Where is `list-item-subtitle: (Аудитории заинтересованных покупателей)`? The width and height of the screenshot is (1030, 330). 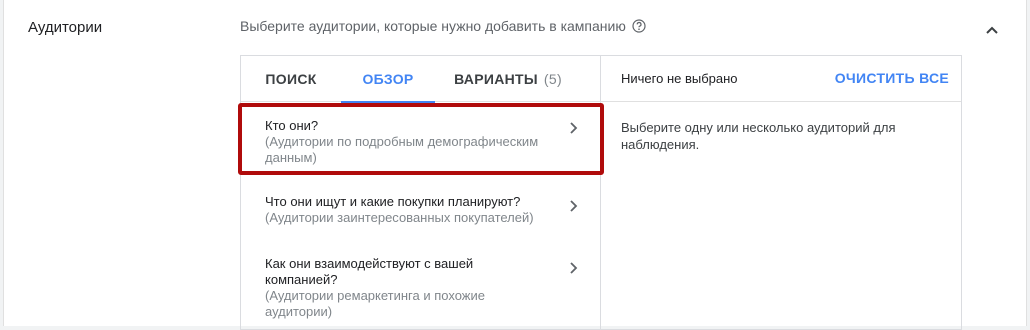 list-item-subtitle: (Аудитории заинтересованных покупателей) is located at coordinates (399, 217).